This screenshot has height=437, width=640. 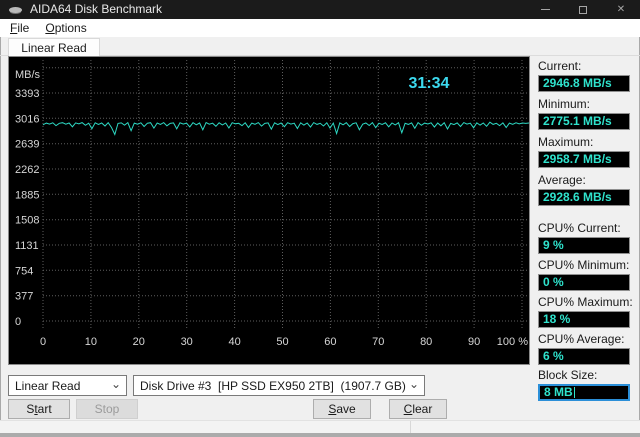 What do you see at coordinates (91, 342) in the screenshot?
I see `svg-text: 10` at bounding box center [91, 342].